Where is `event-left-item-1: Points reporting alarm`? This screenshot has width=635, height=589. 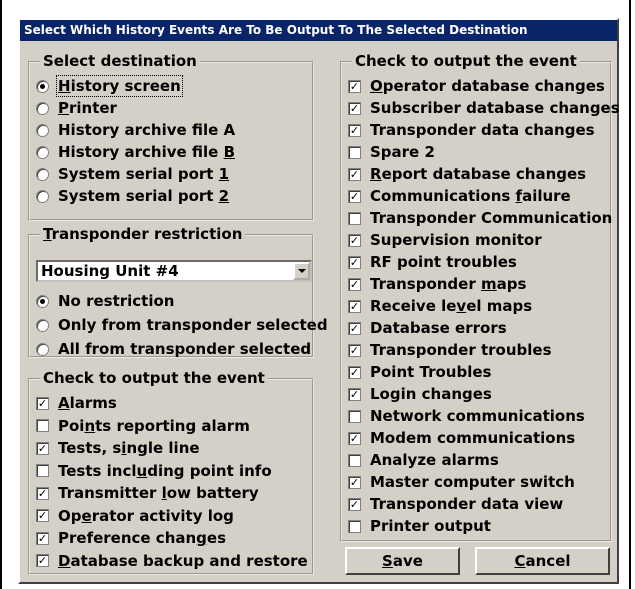
event-left-item-1: Points reporting alarm is located at coordinates (143, 426).